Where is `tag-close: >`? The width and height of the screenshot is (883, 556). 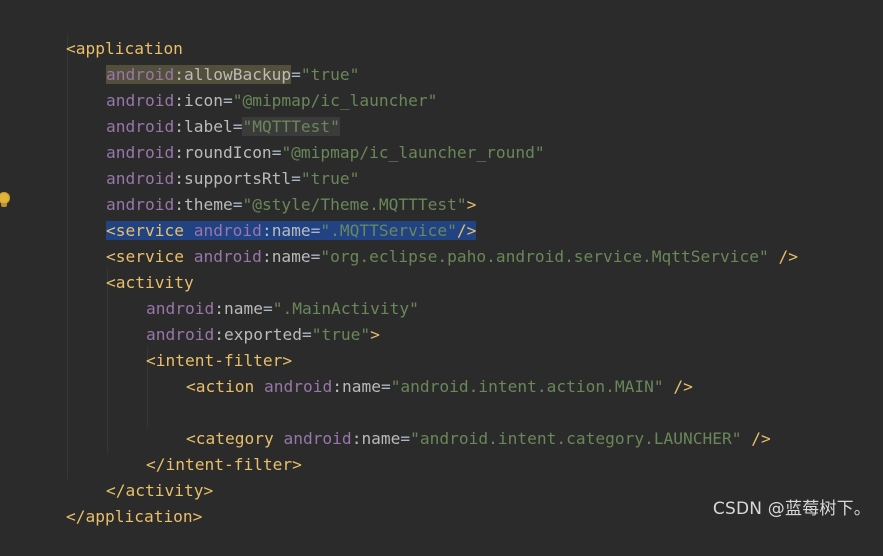 tag-close: > is located at coordinates (375, 334).